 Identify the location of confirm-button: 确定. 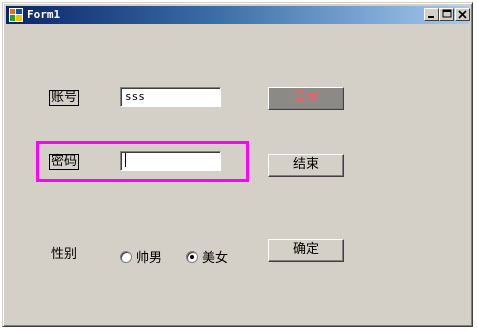
(306, 250).